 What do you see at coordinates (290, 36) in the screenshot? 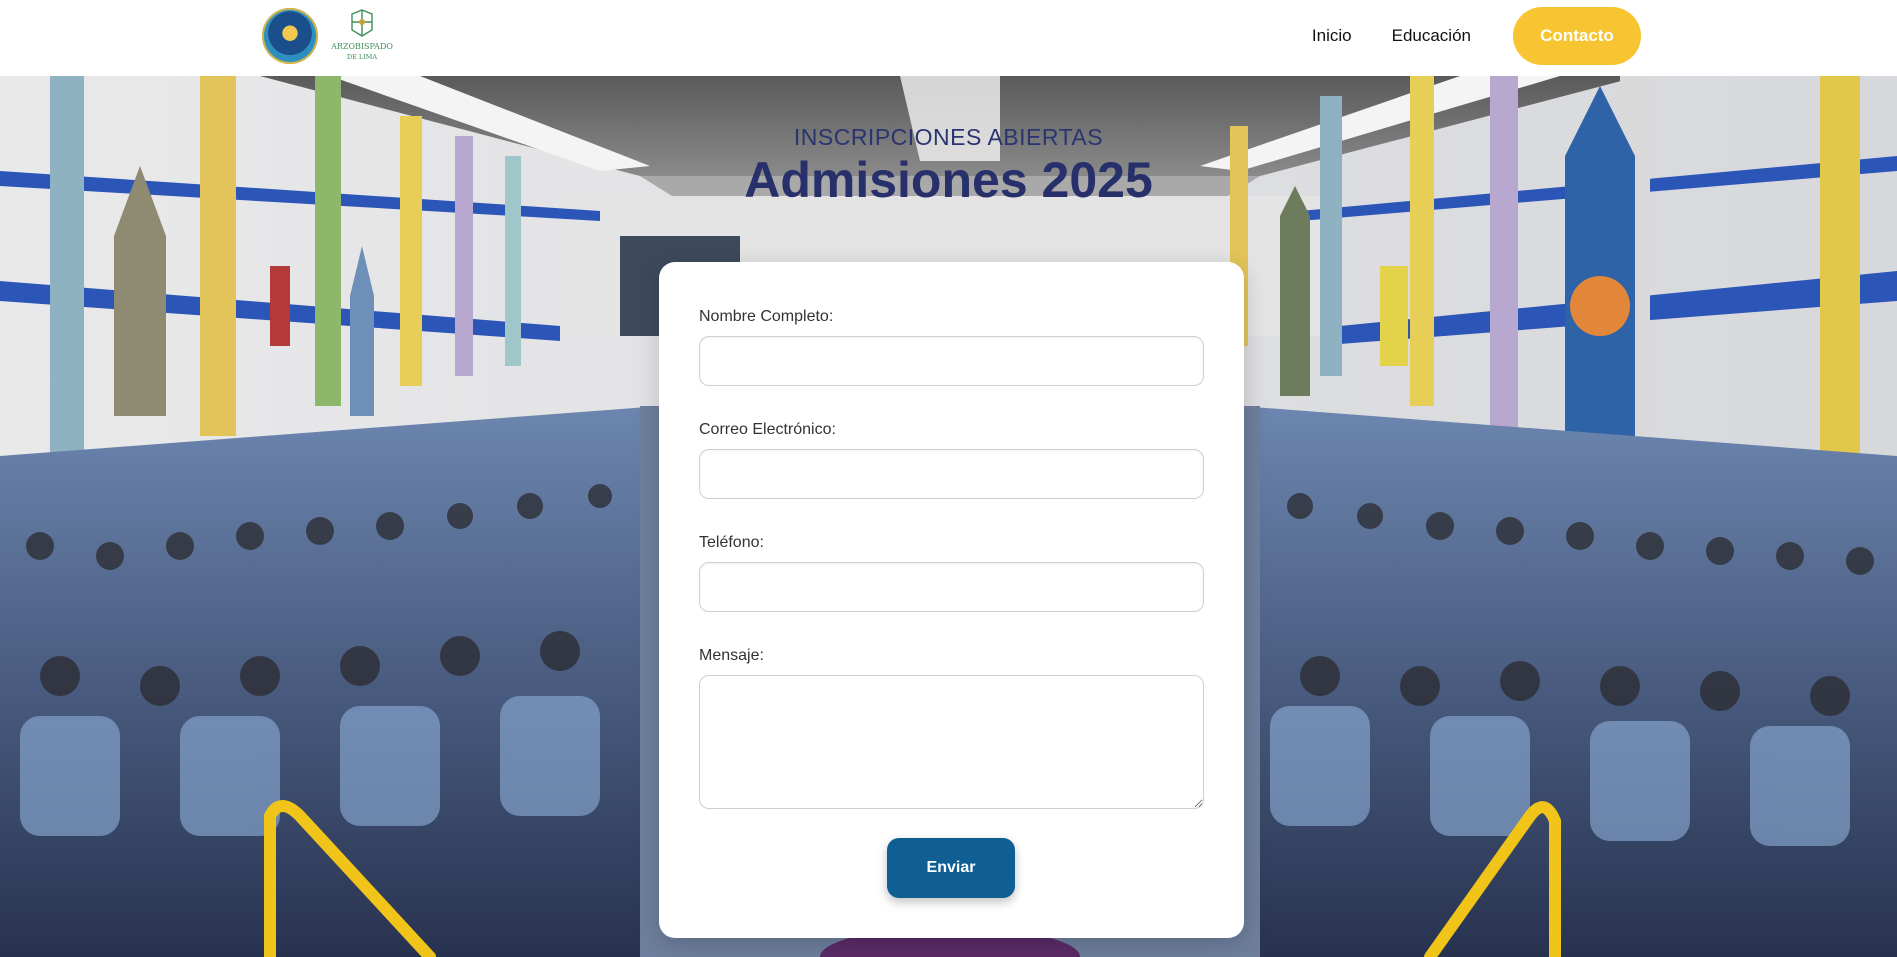
I see `school-crest-icon` at bounding box center [290, 36].